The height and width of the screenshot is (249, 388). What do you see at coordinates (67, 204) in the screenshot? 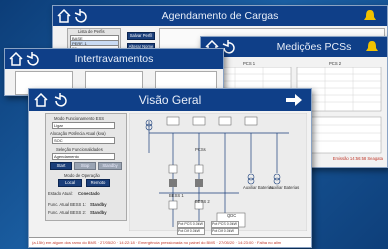
I see `func1-label: Func. Atual BESS 1:` at bounding box center [67, 204].